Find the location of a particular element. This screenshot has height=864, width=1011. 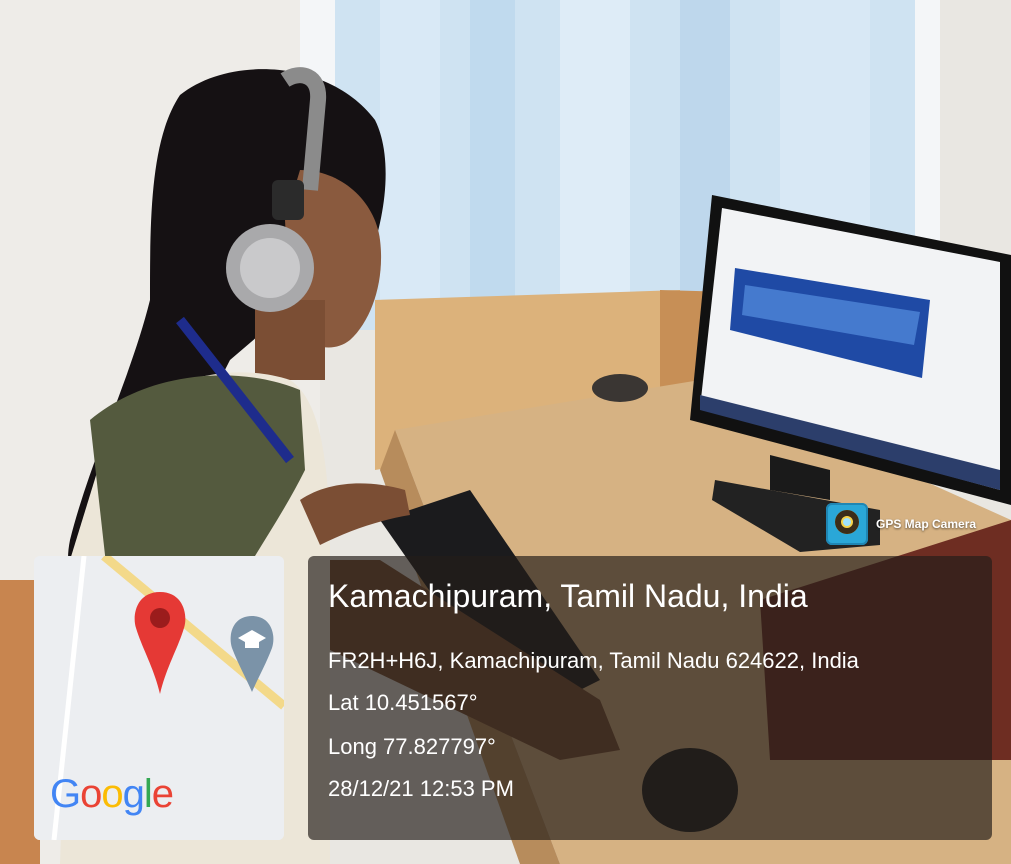

headphone-earcup-inner is located at coordinates (270, 268).